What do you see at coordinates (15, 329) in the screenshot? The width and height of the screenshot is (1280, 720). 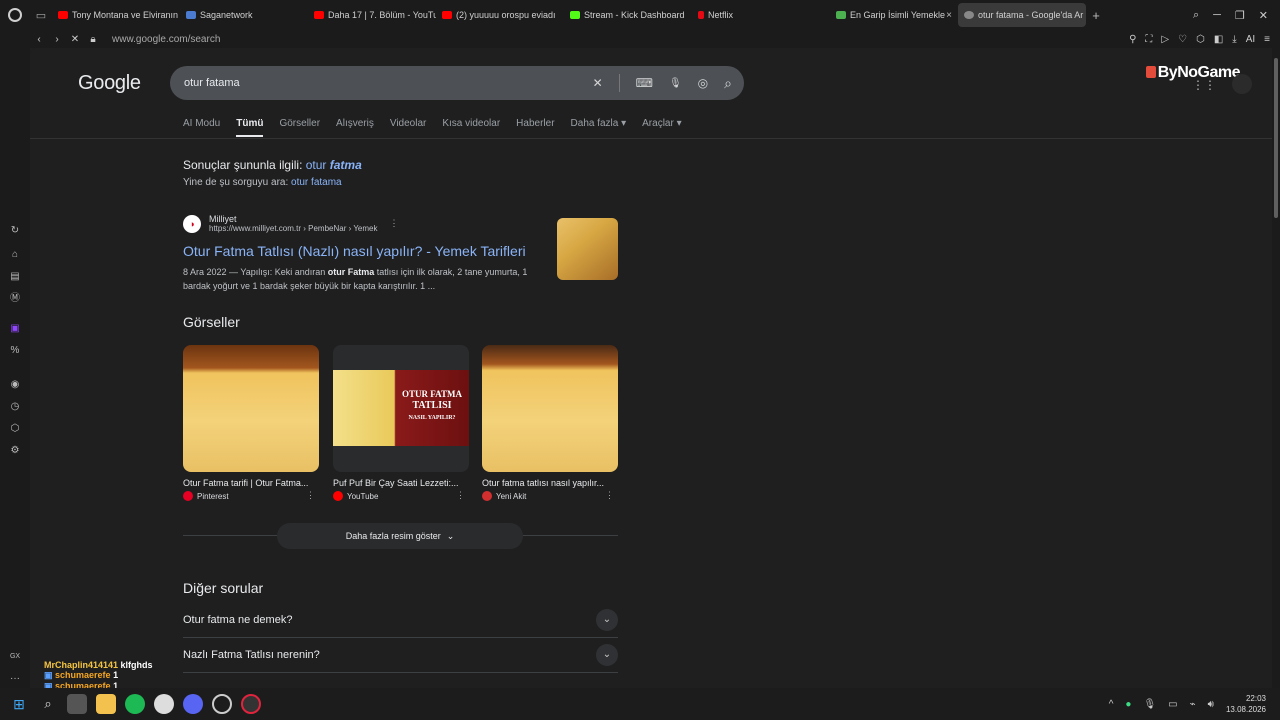 I see `twitch-icon: ▣` at bounding box center [15, 329].